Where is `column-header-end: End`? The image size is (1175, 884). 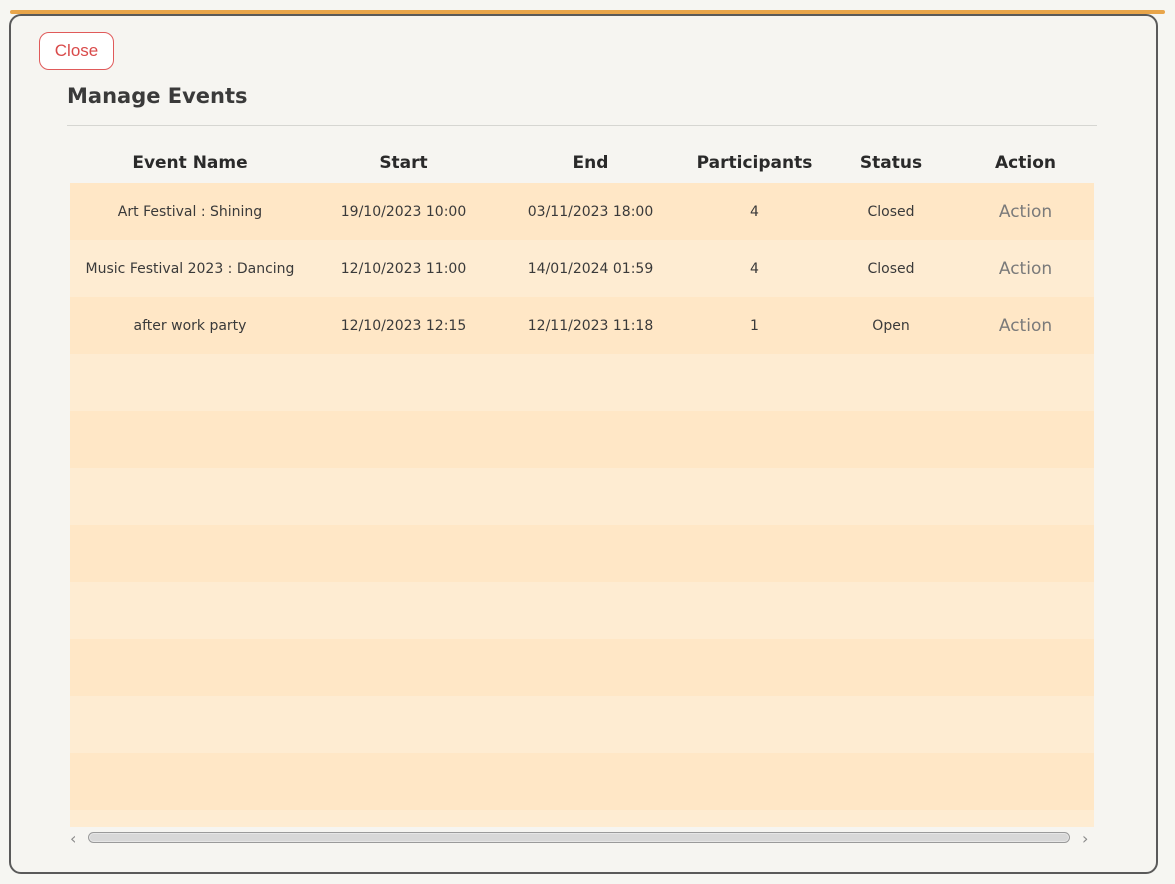 column-header-end: End is located at coordinates (590, 163).